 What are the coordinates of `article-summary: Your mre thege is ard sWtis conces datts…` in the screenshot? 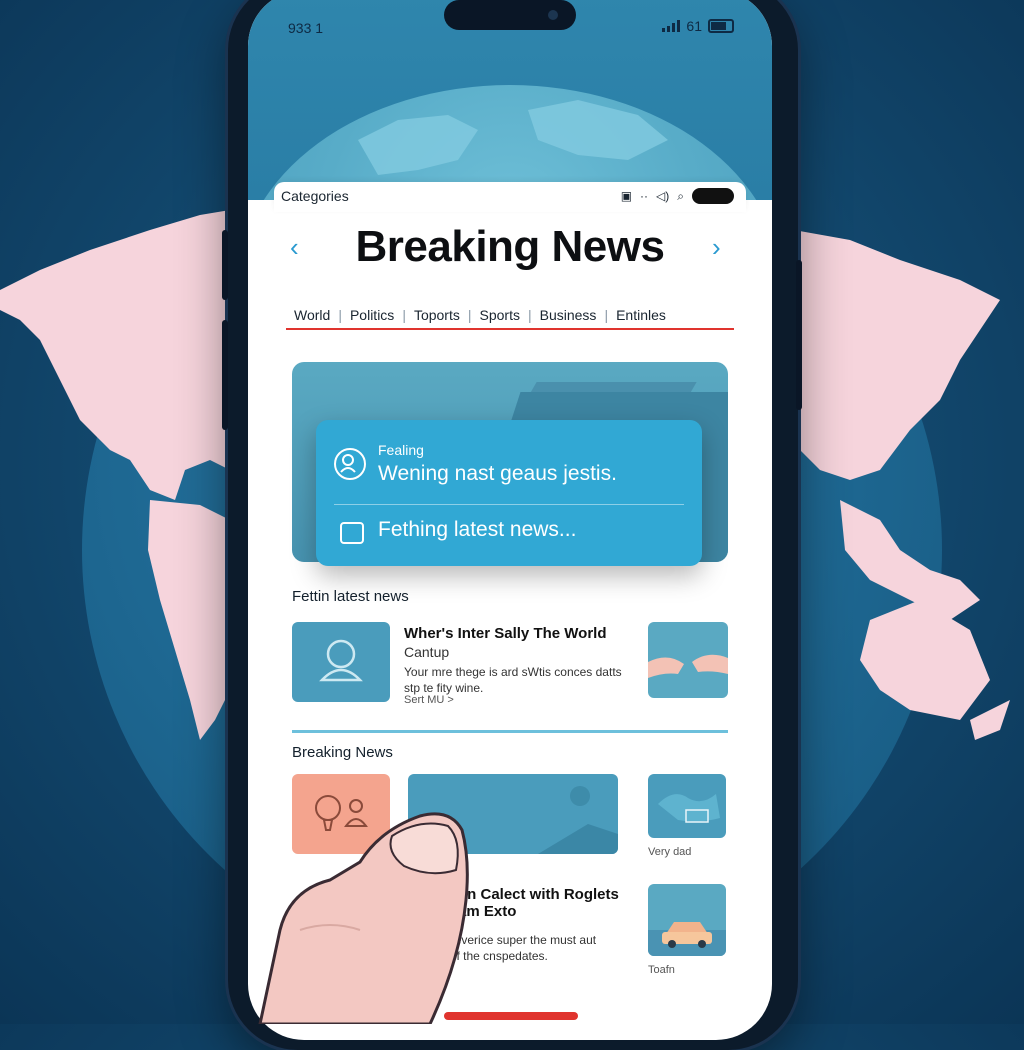 It's located at (513, 680).